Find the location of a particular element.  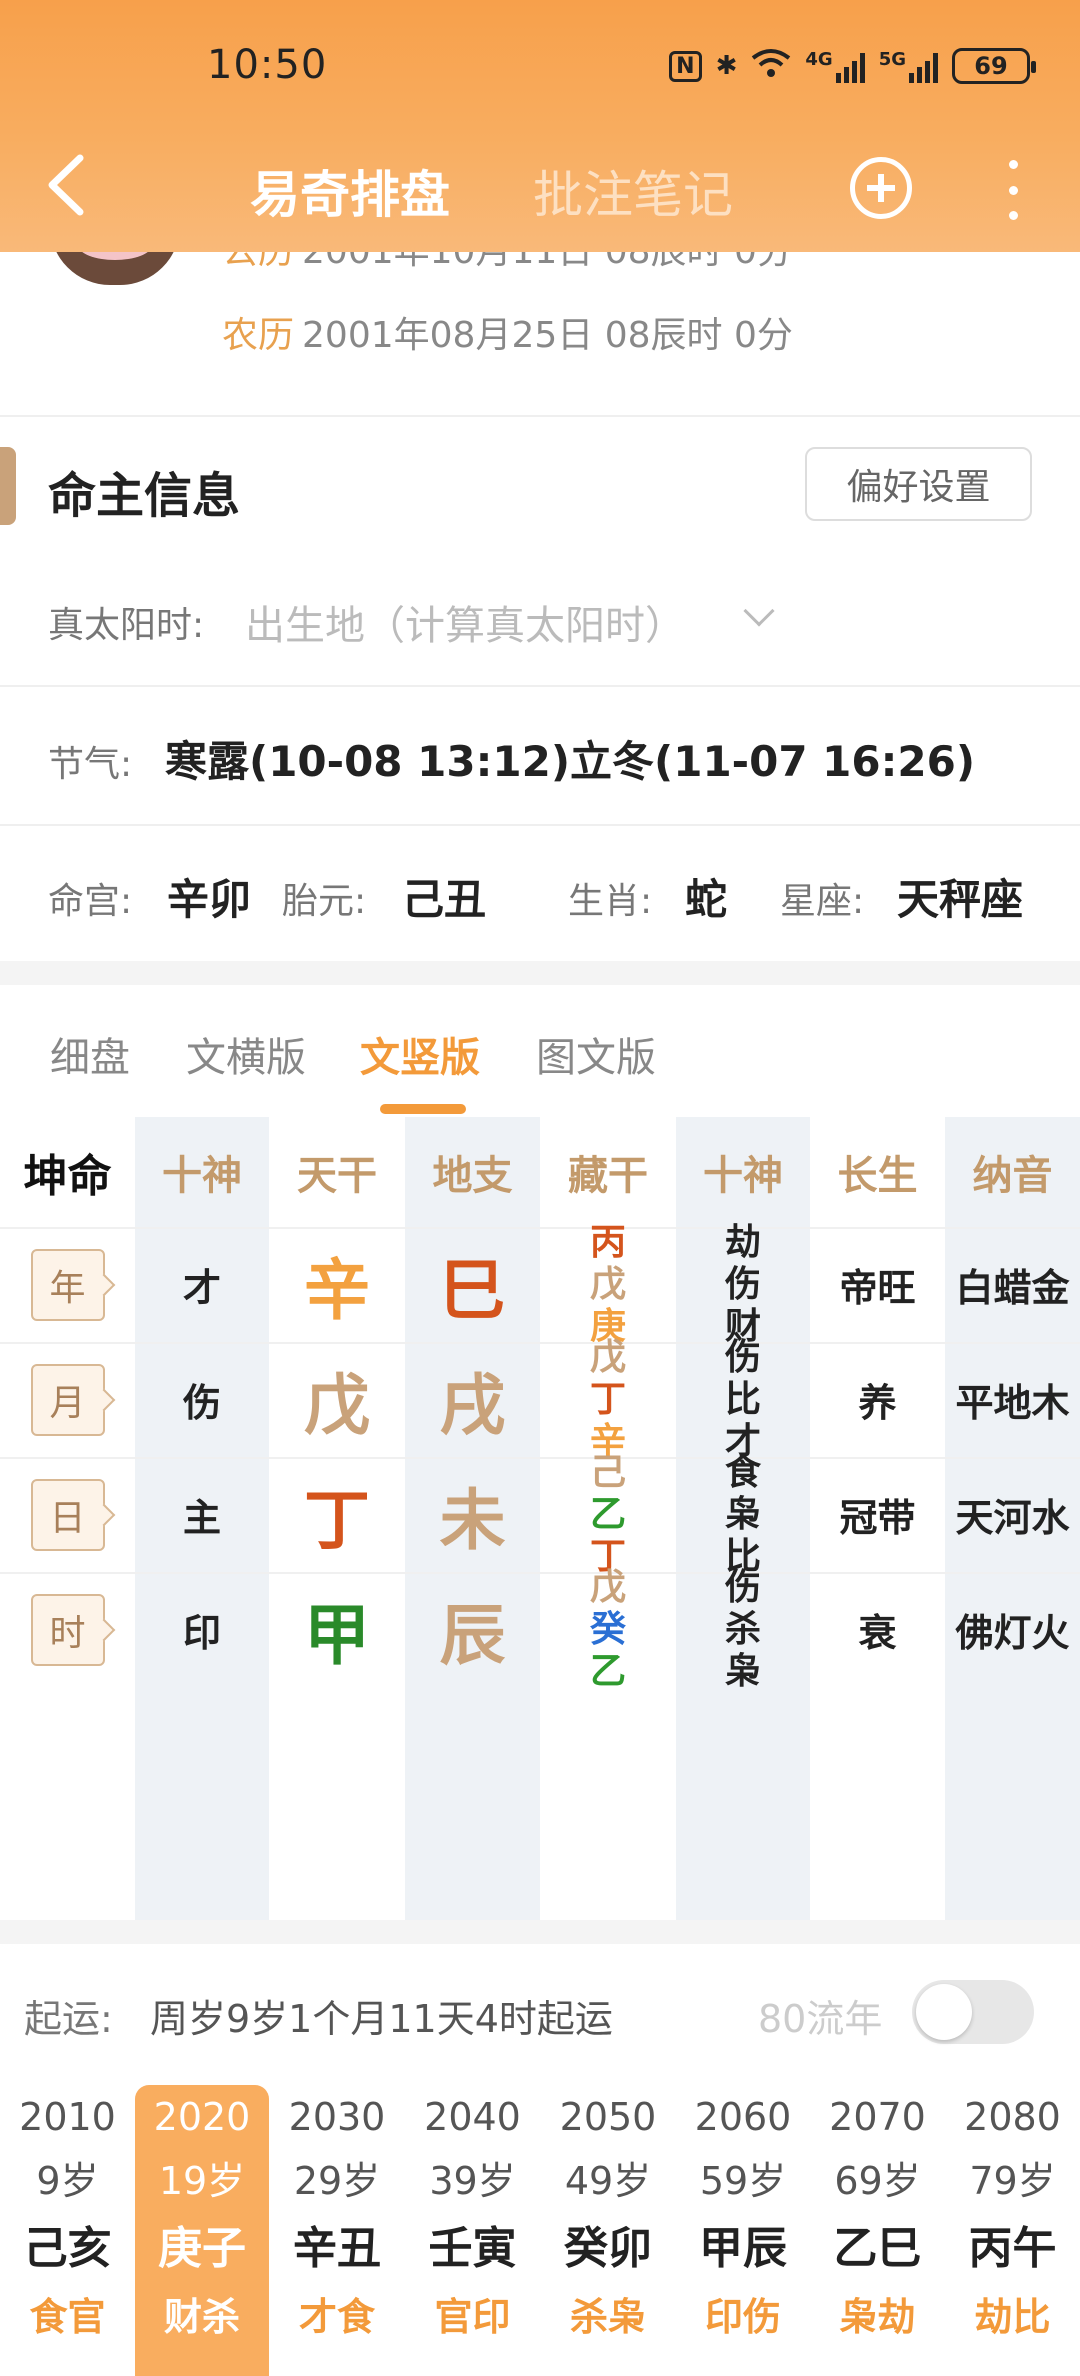

tiangan-cell: 戊 is located at coordinates (337, 1399).